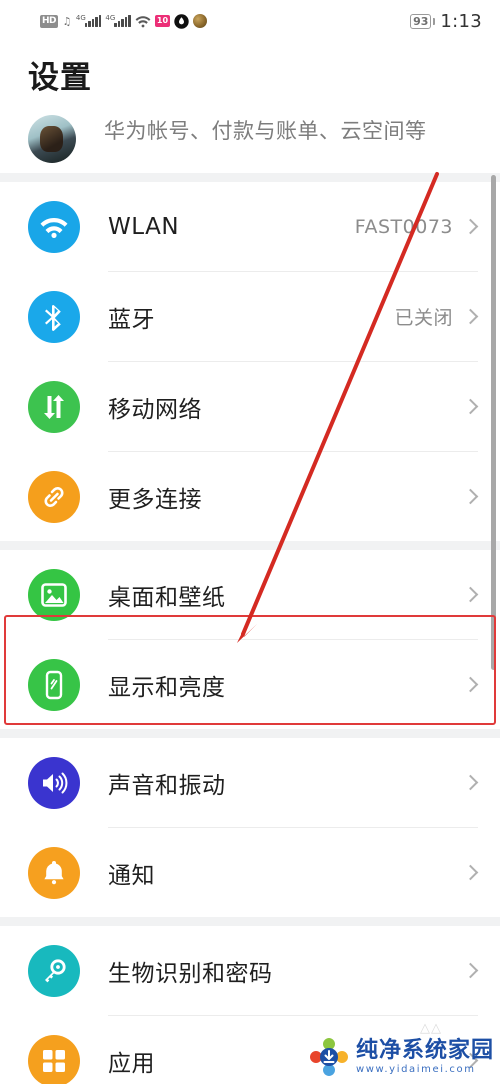 This screenshot has height=1084, width=500. I want to click on clock-label: 1:13, so click(461, 21).